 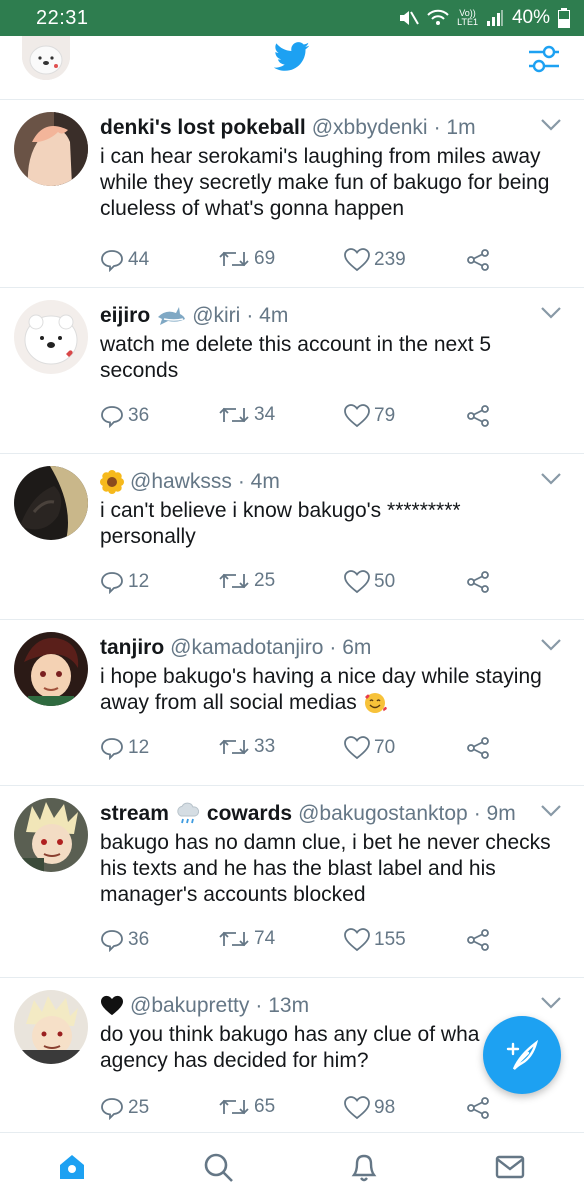 What do you see at coordinates (494, 18) in the screenshot?
I see `signal-icon` at bounding box center [494, 18].